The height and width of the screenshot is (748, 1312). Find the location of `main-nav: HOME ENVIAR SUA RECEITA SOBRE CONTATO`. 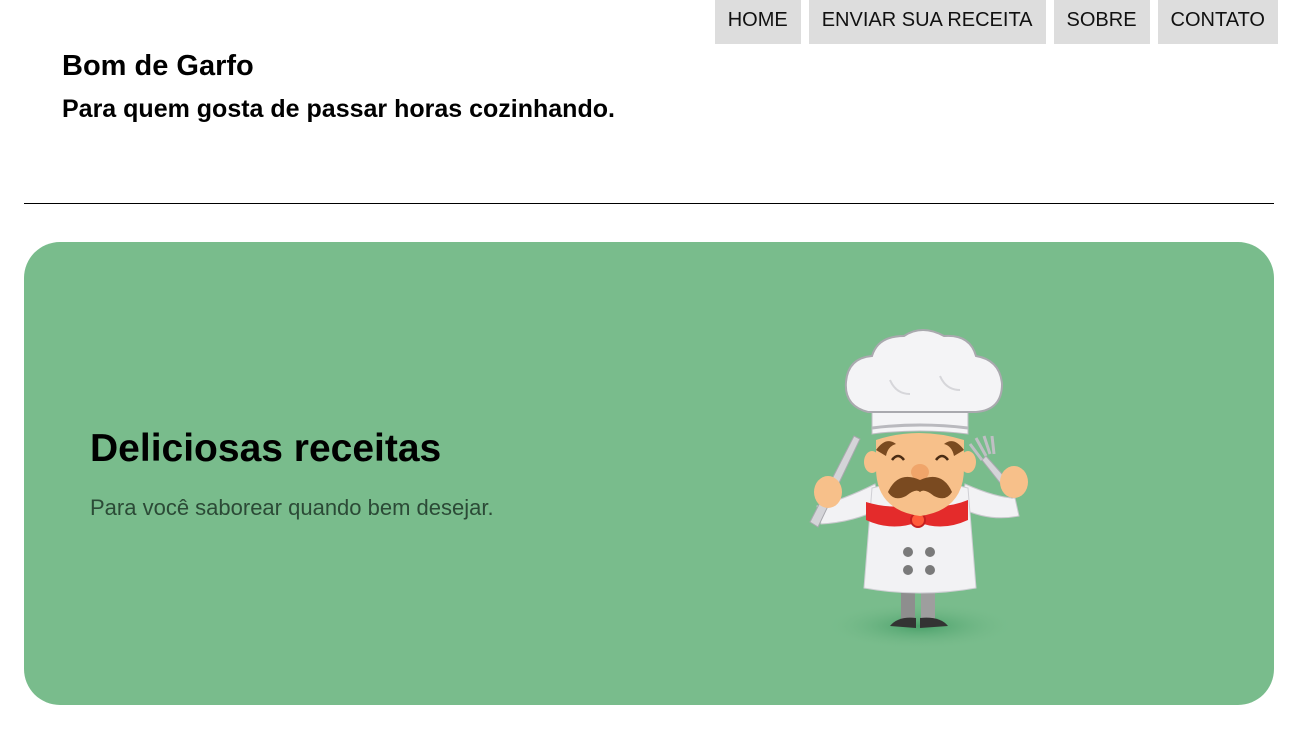

main-nav: HOME ENVIAR SUA RECEITA SOBRE CONTATO is located at coordinates (996, 22).